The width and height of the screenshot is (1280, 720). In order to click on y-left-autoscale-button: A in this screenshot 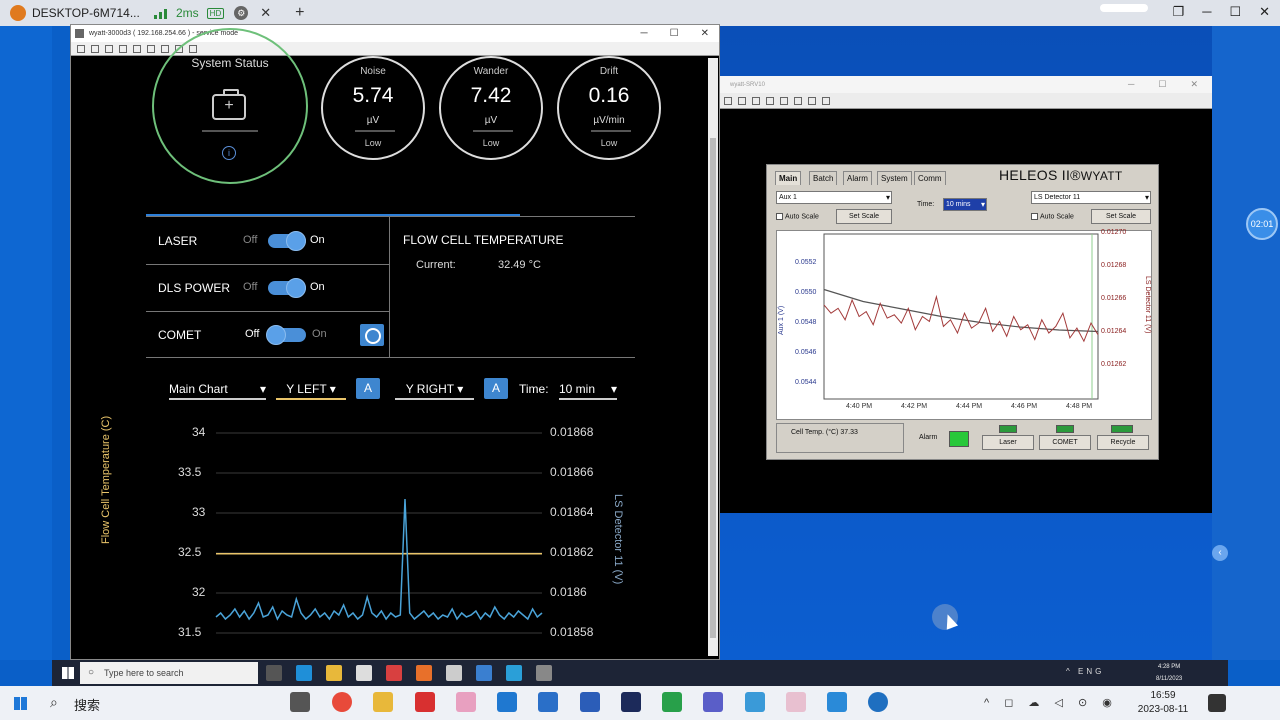, I will do `click(368, 388)`.